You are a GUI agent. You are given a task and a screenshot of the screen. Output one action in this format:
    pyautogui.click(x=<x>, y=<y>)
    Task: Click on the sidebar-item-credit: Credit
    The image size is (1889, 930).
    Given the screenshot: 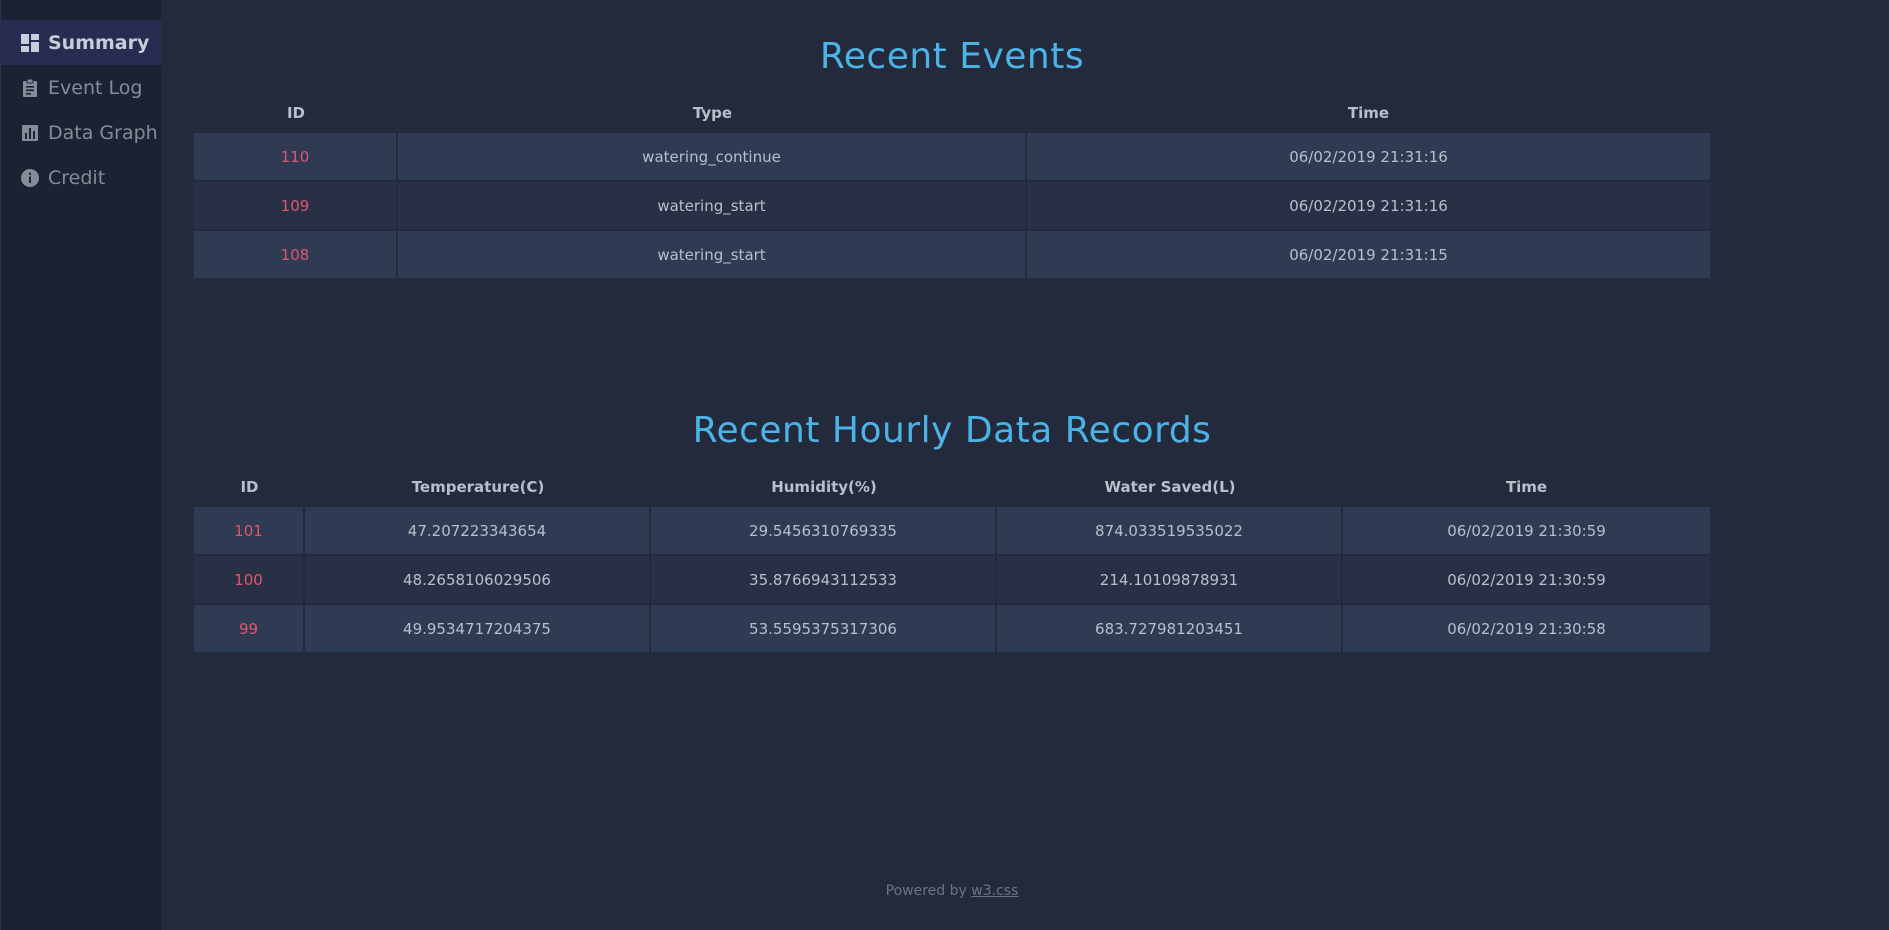 What is the action you would take?
    pyautogui.click(x=81, y=177)
    